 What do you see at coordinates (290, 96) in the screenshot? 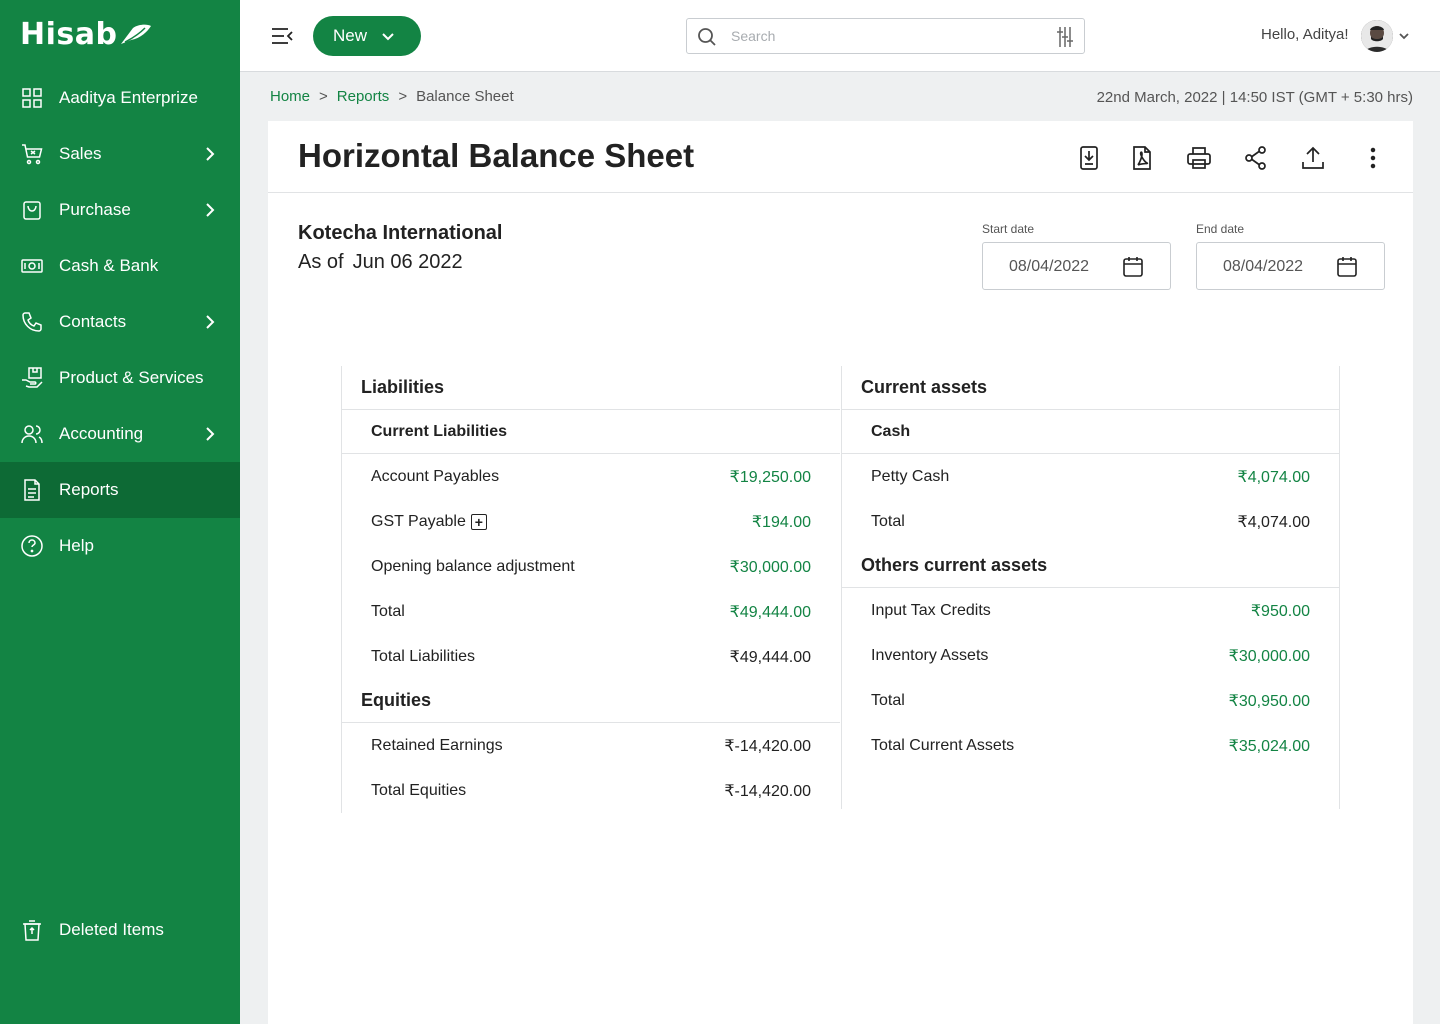
I see `breadcrumb-home: Home` at bounding box center [290, 96].